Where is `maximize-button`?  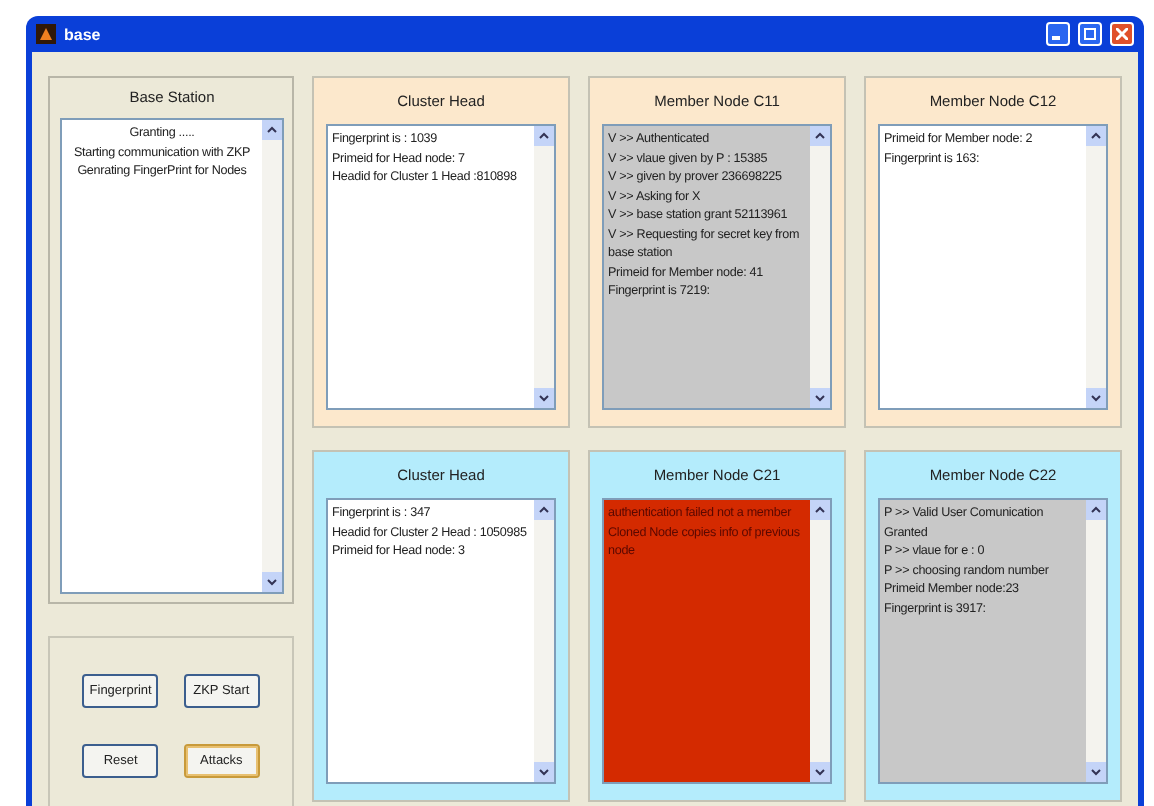
maximize-button is located at coordinates (1090, 34).